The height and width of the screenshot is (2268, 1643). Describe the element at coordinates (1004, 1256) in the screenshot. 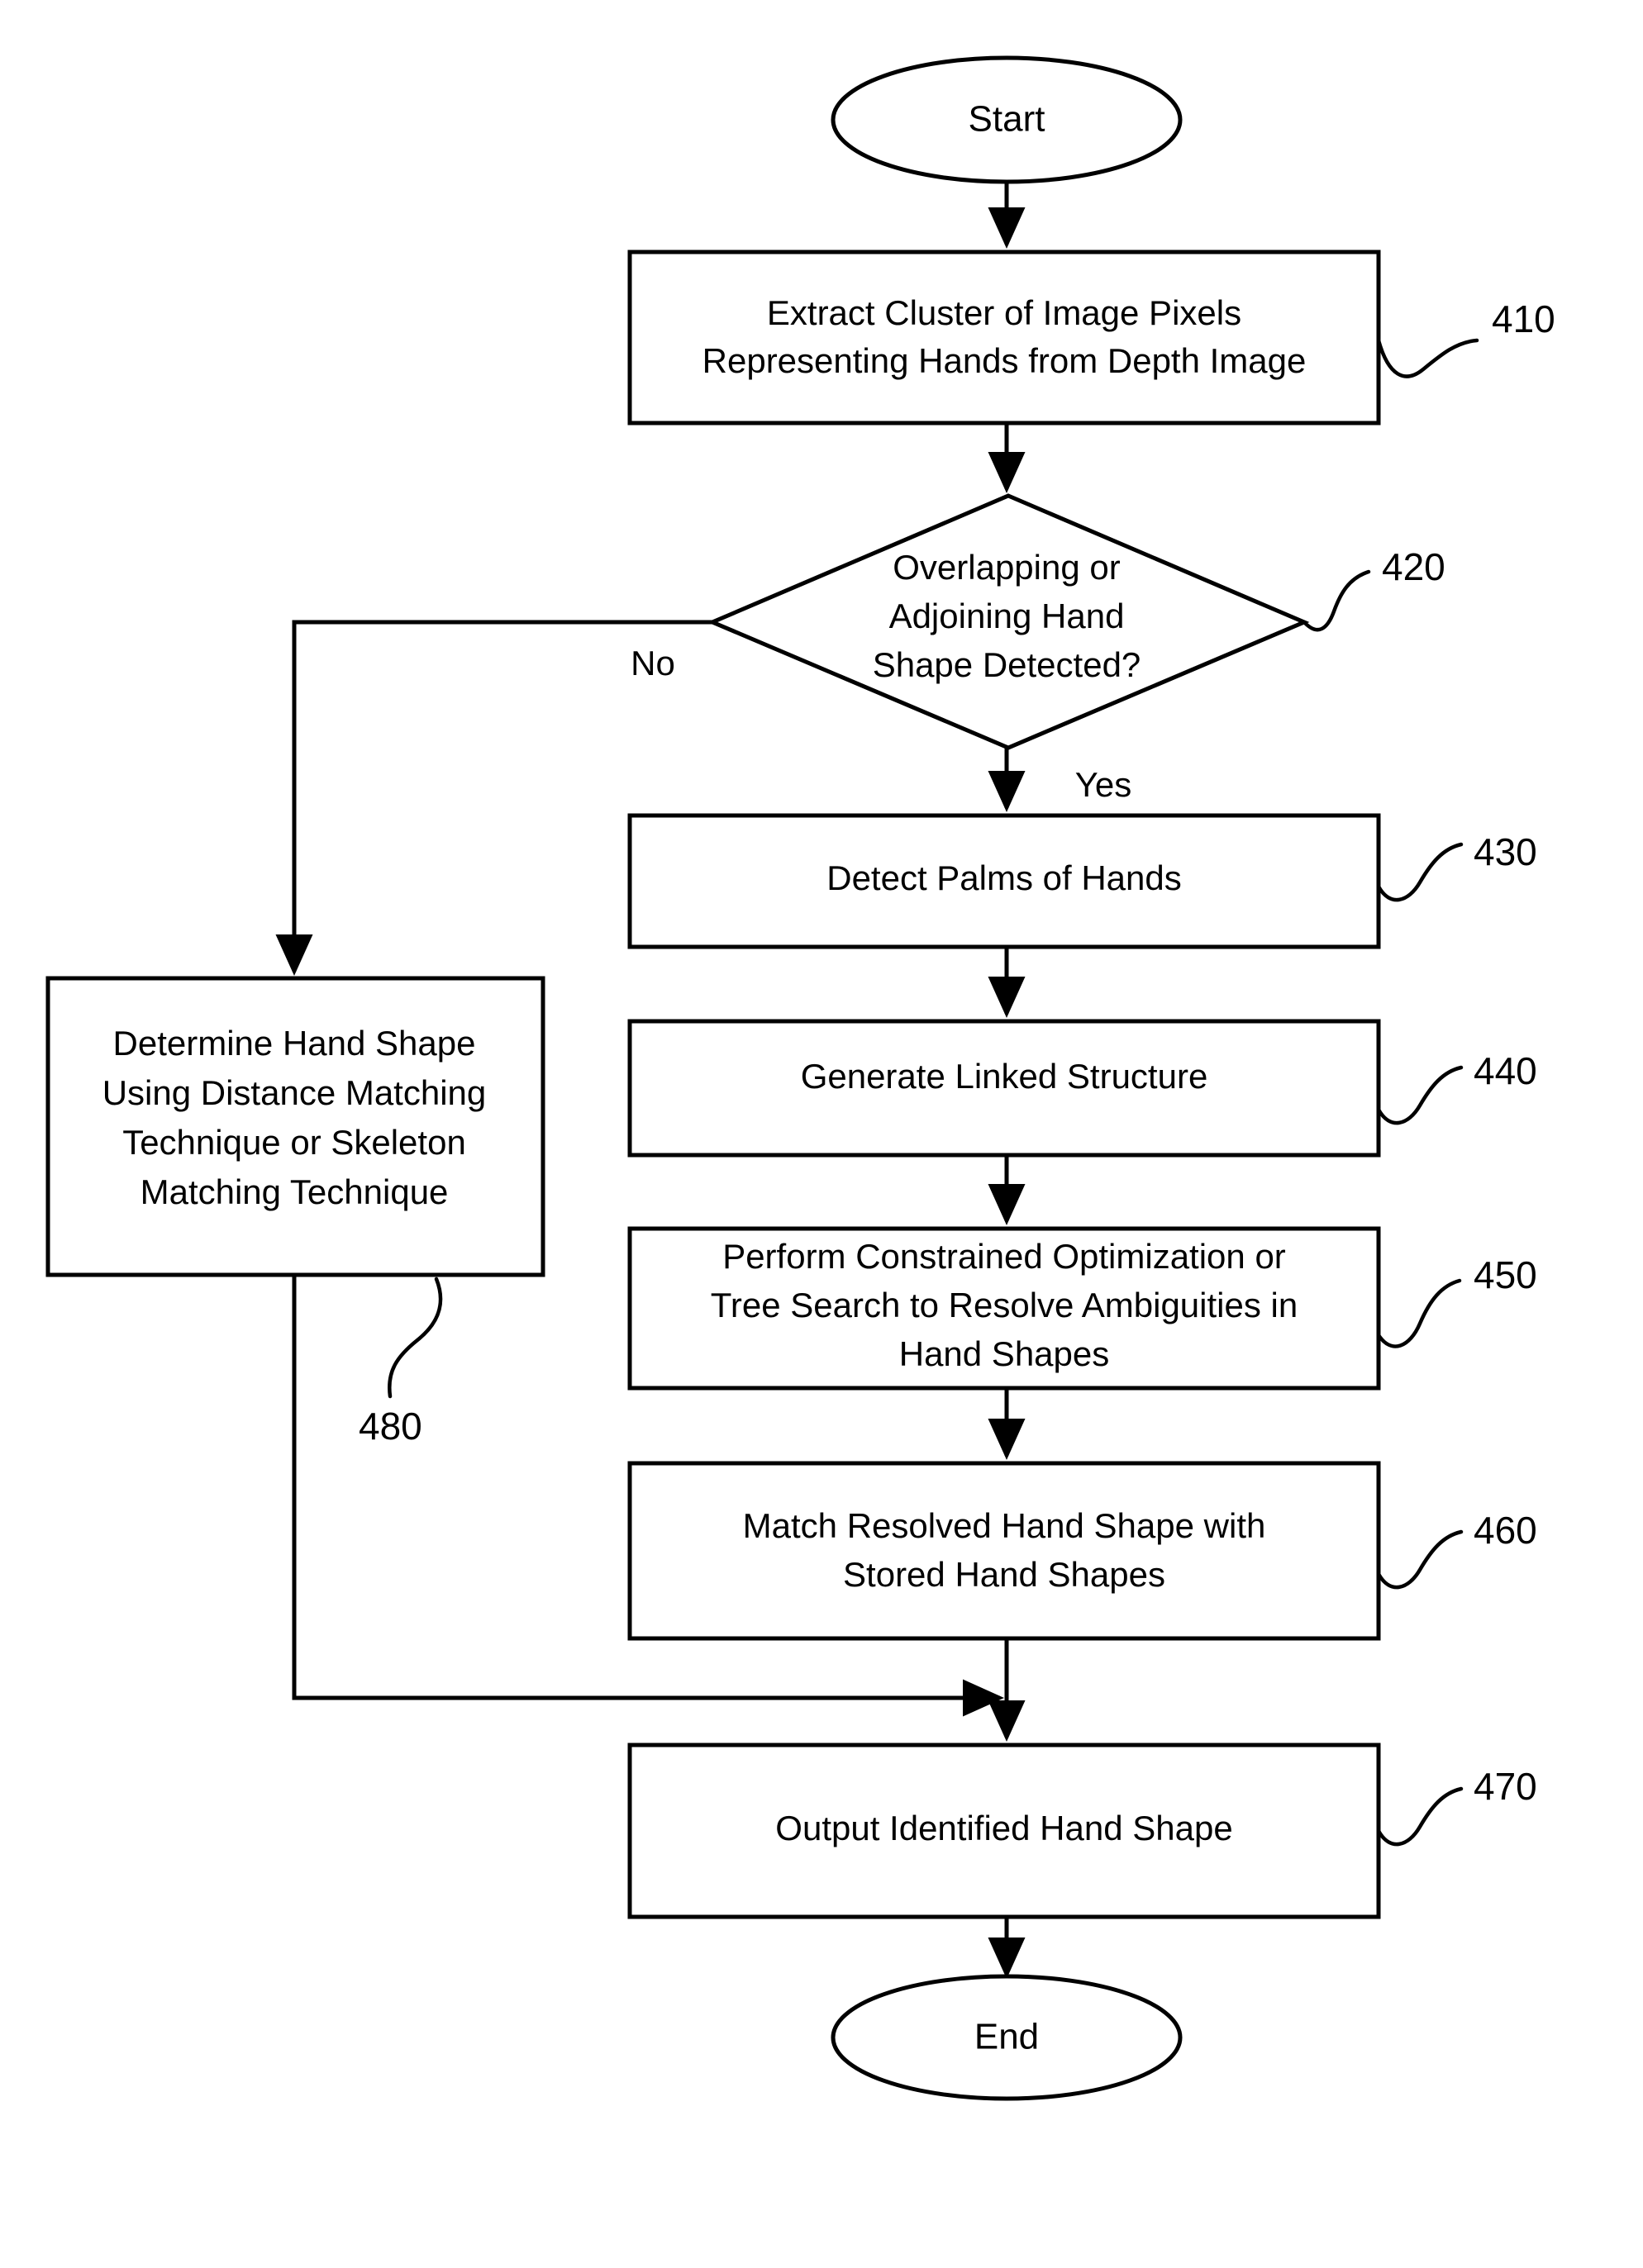

I see `node-perform-optimization-line1: Perform Constrained Optimization or` at that location.